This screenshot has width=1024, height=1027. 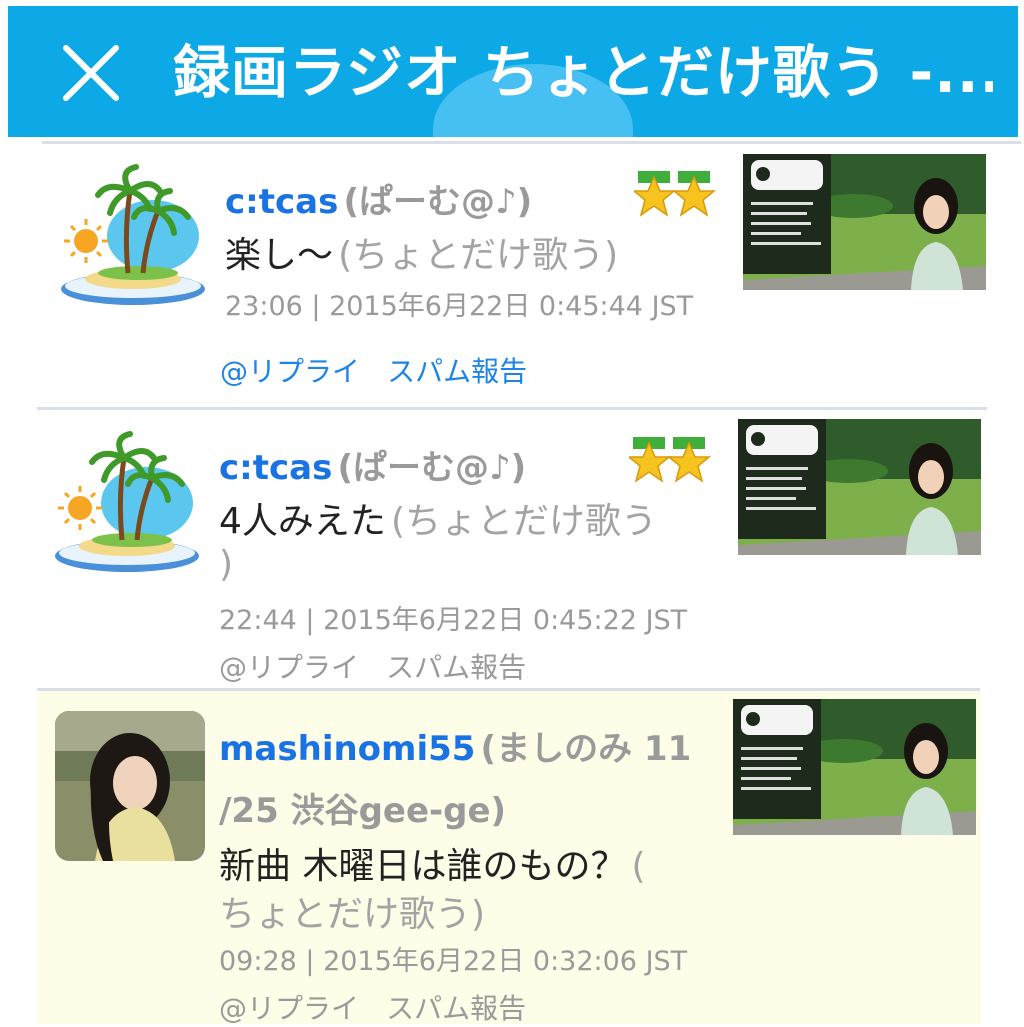 What do you see at coordinates (453, 620) in the screenshot?
I see `timestamp: 22:44 | 2015年6月22日 0:45:22 JST` at bounding box center [453, 620].